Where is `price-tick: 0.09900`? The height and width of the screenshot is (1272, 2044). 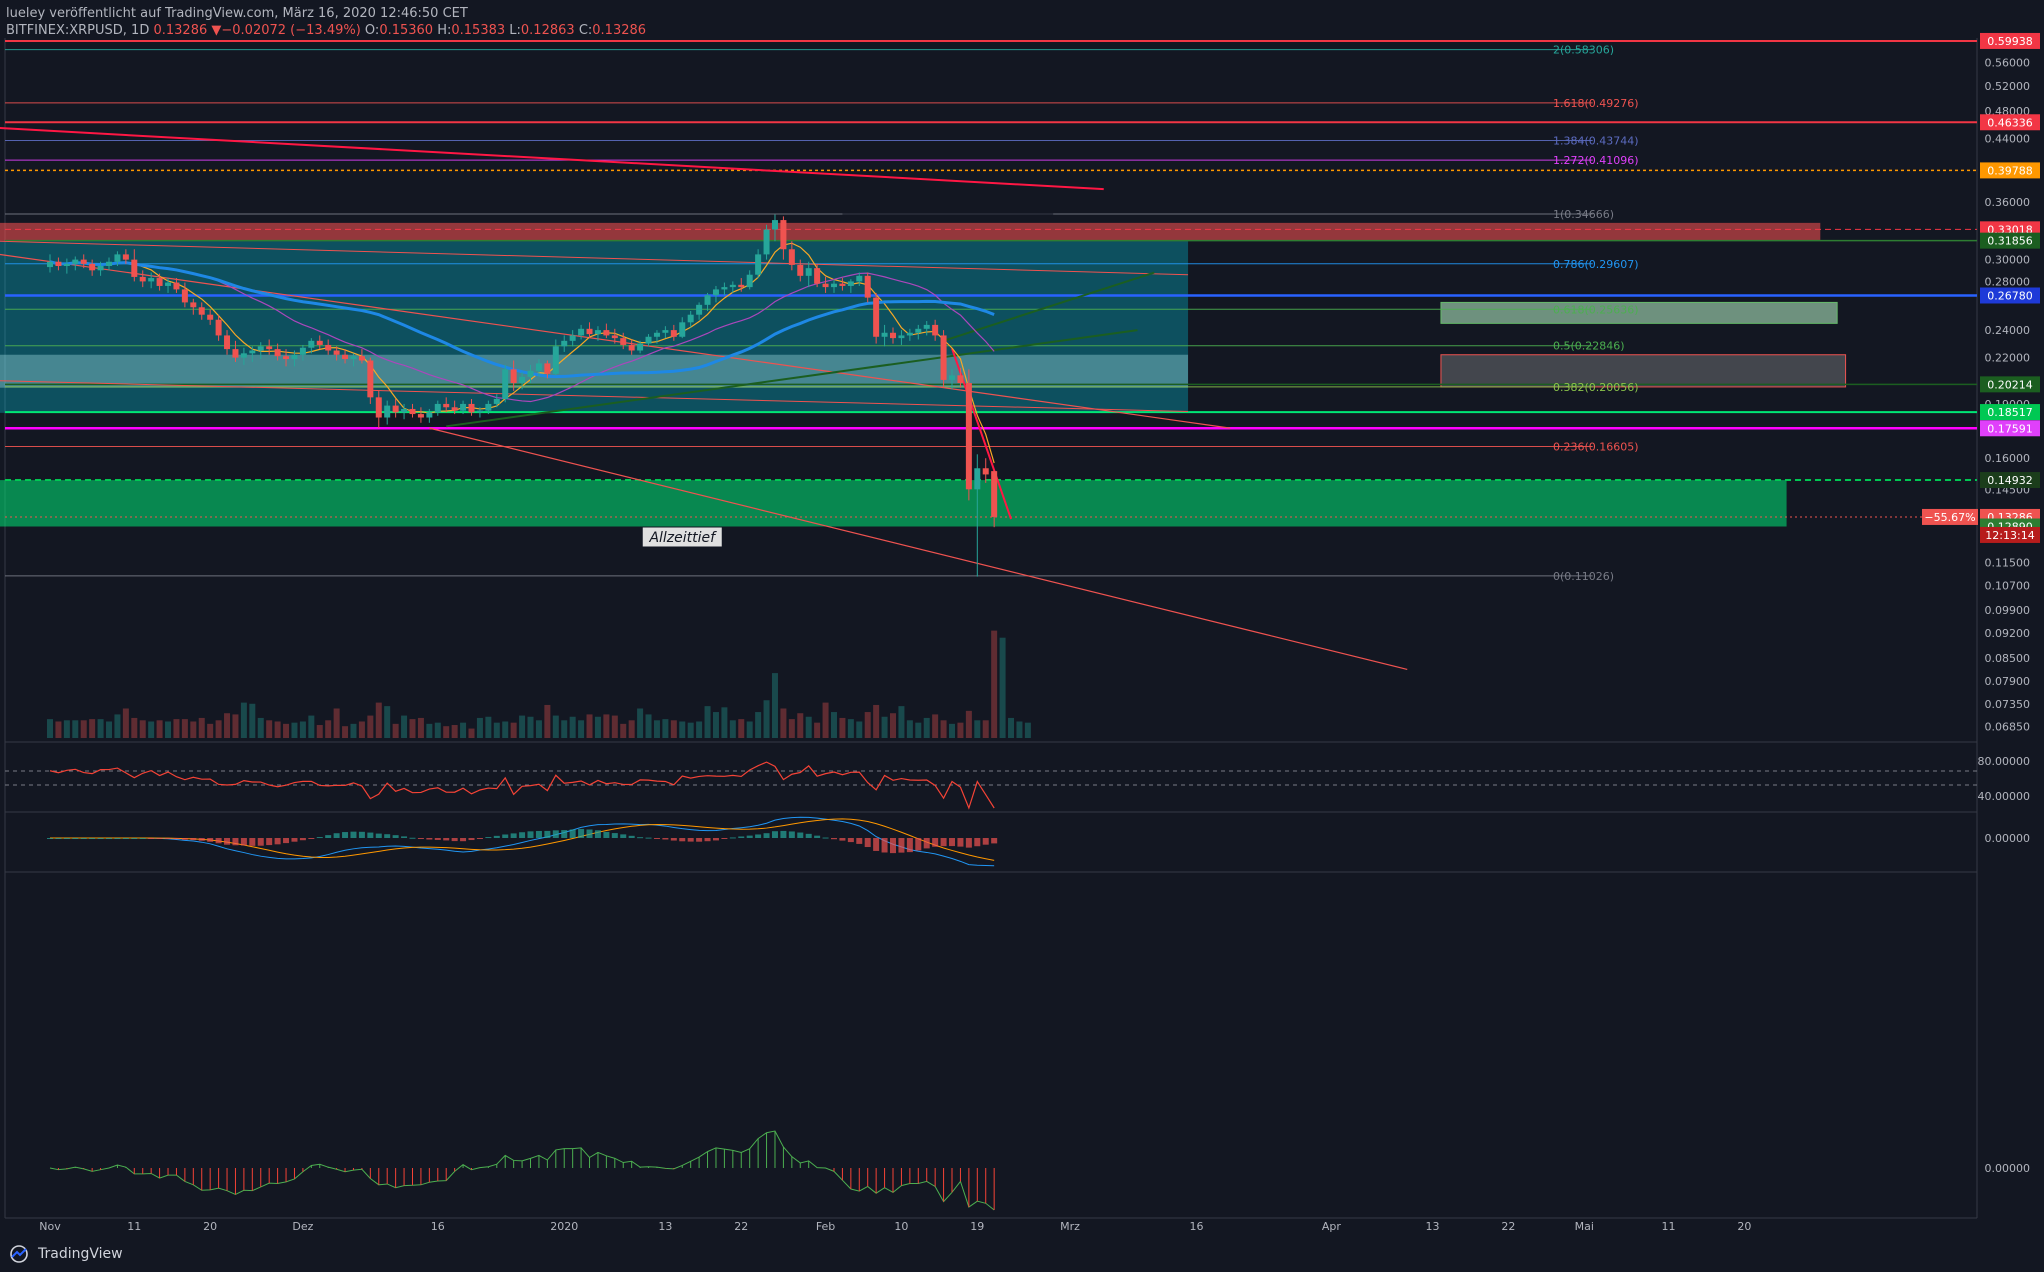
price-tick: 0.09900 is located at coordinates (2008, 610).